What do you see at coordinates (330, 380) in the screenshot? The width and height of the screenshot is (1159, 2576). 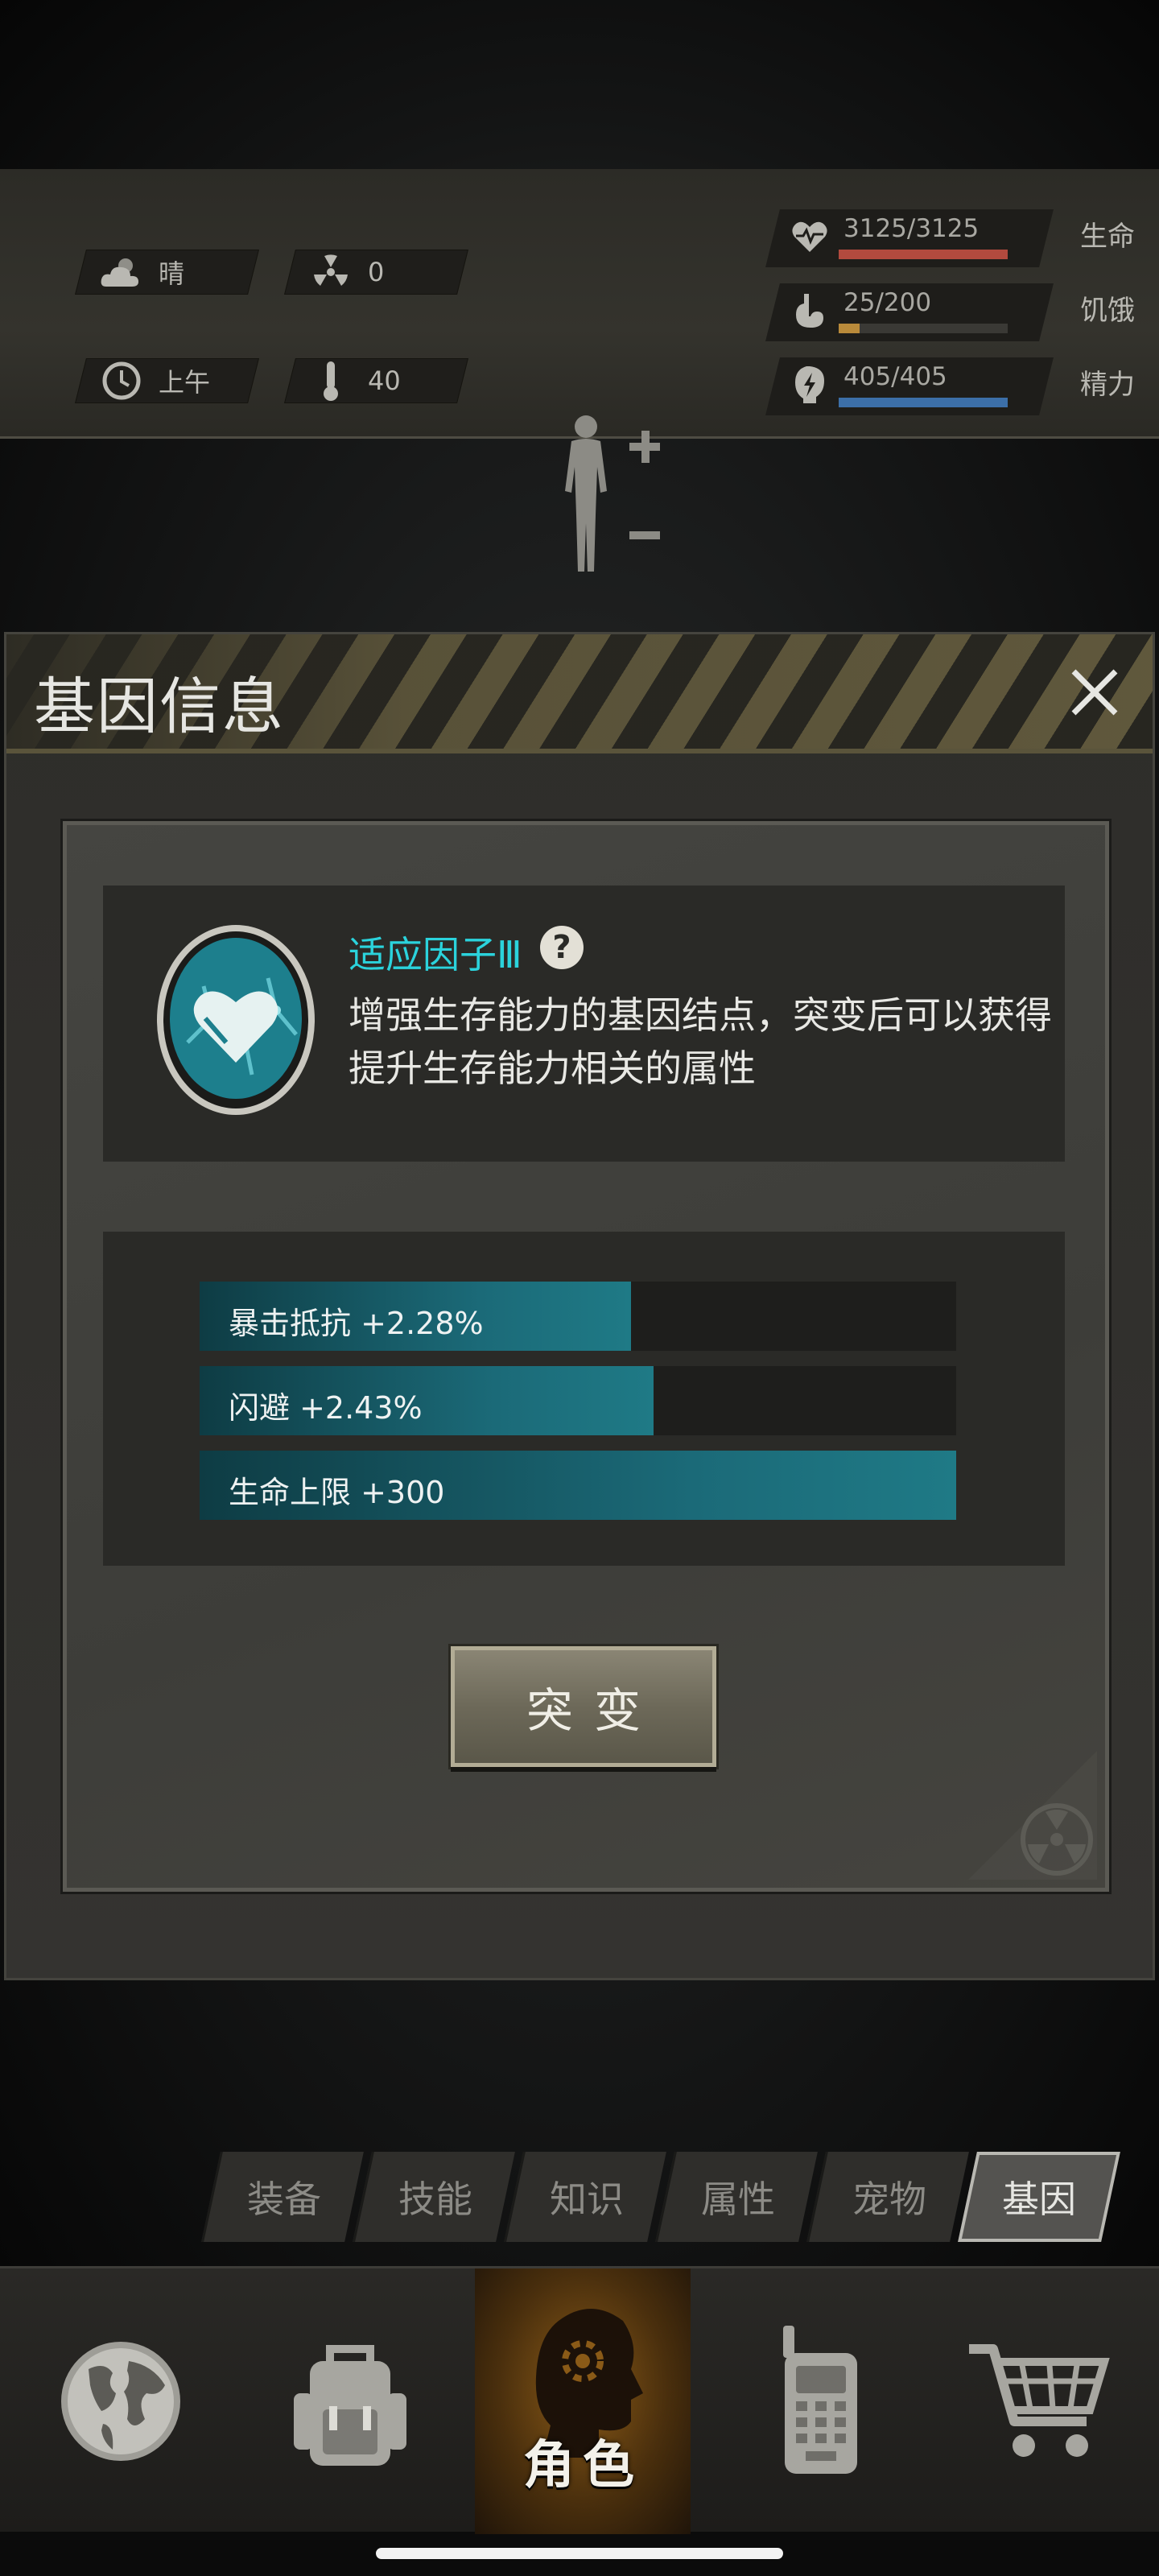 I see `thermometer-icon` at bounding box center [330, 380].